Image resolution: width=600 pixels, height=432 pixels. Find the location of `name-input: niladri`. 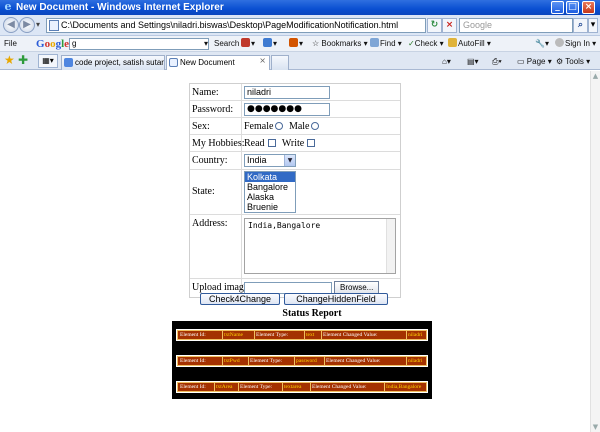

name-input: niladri is located at coordinates (287, 92).